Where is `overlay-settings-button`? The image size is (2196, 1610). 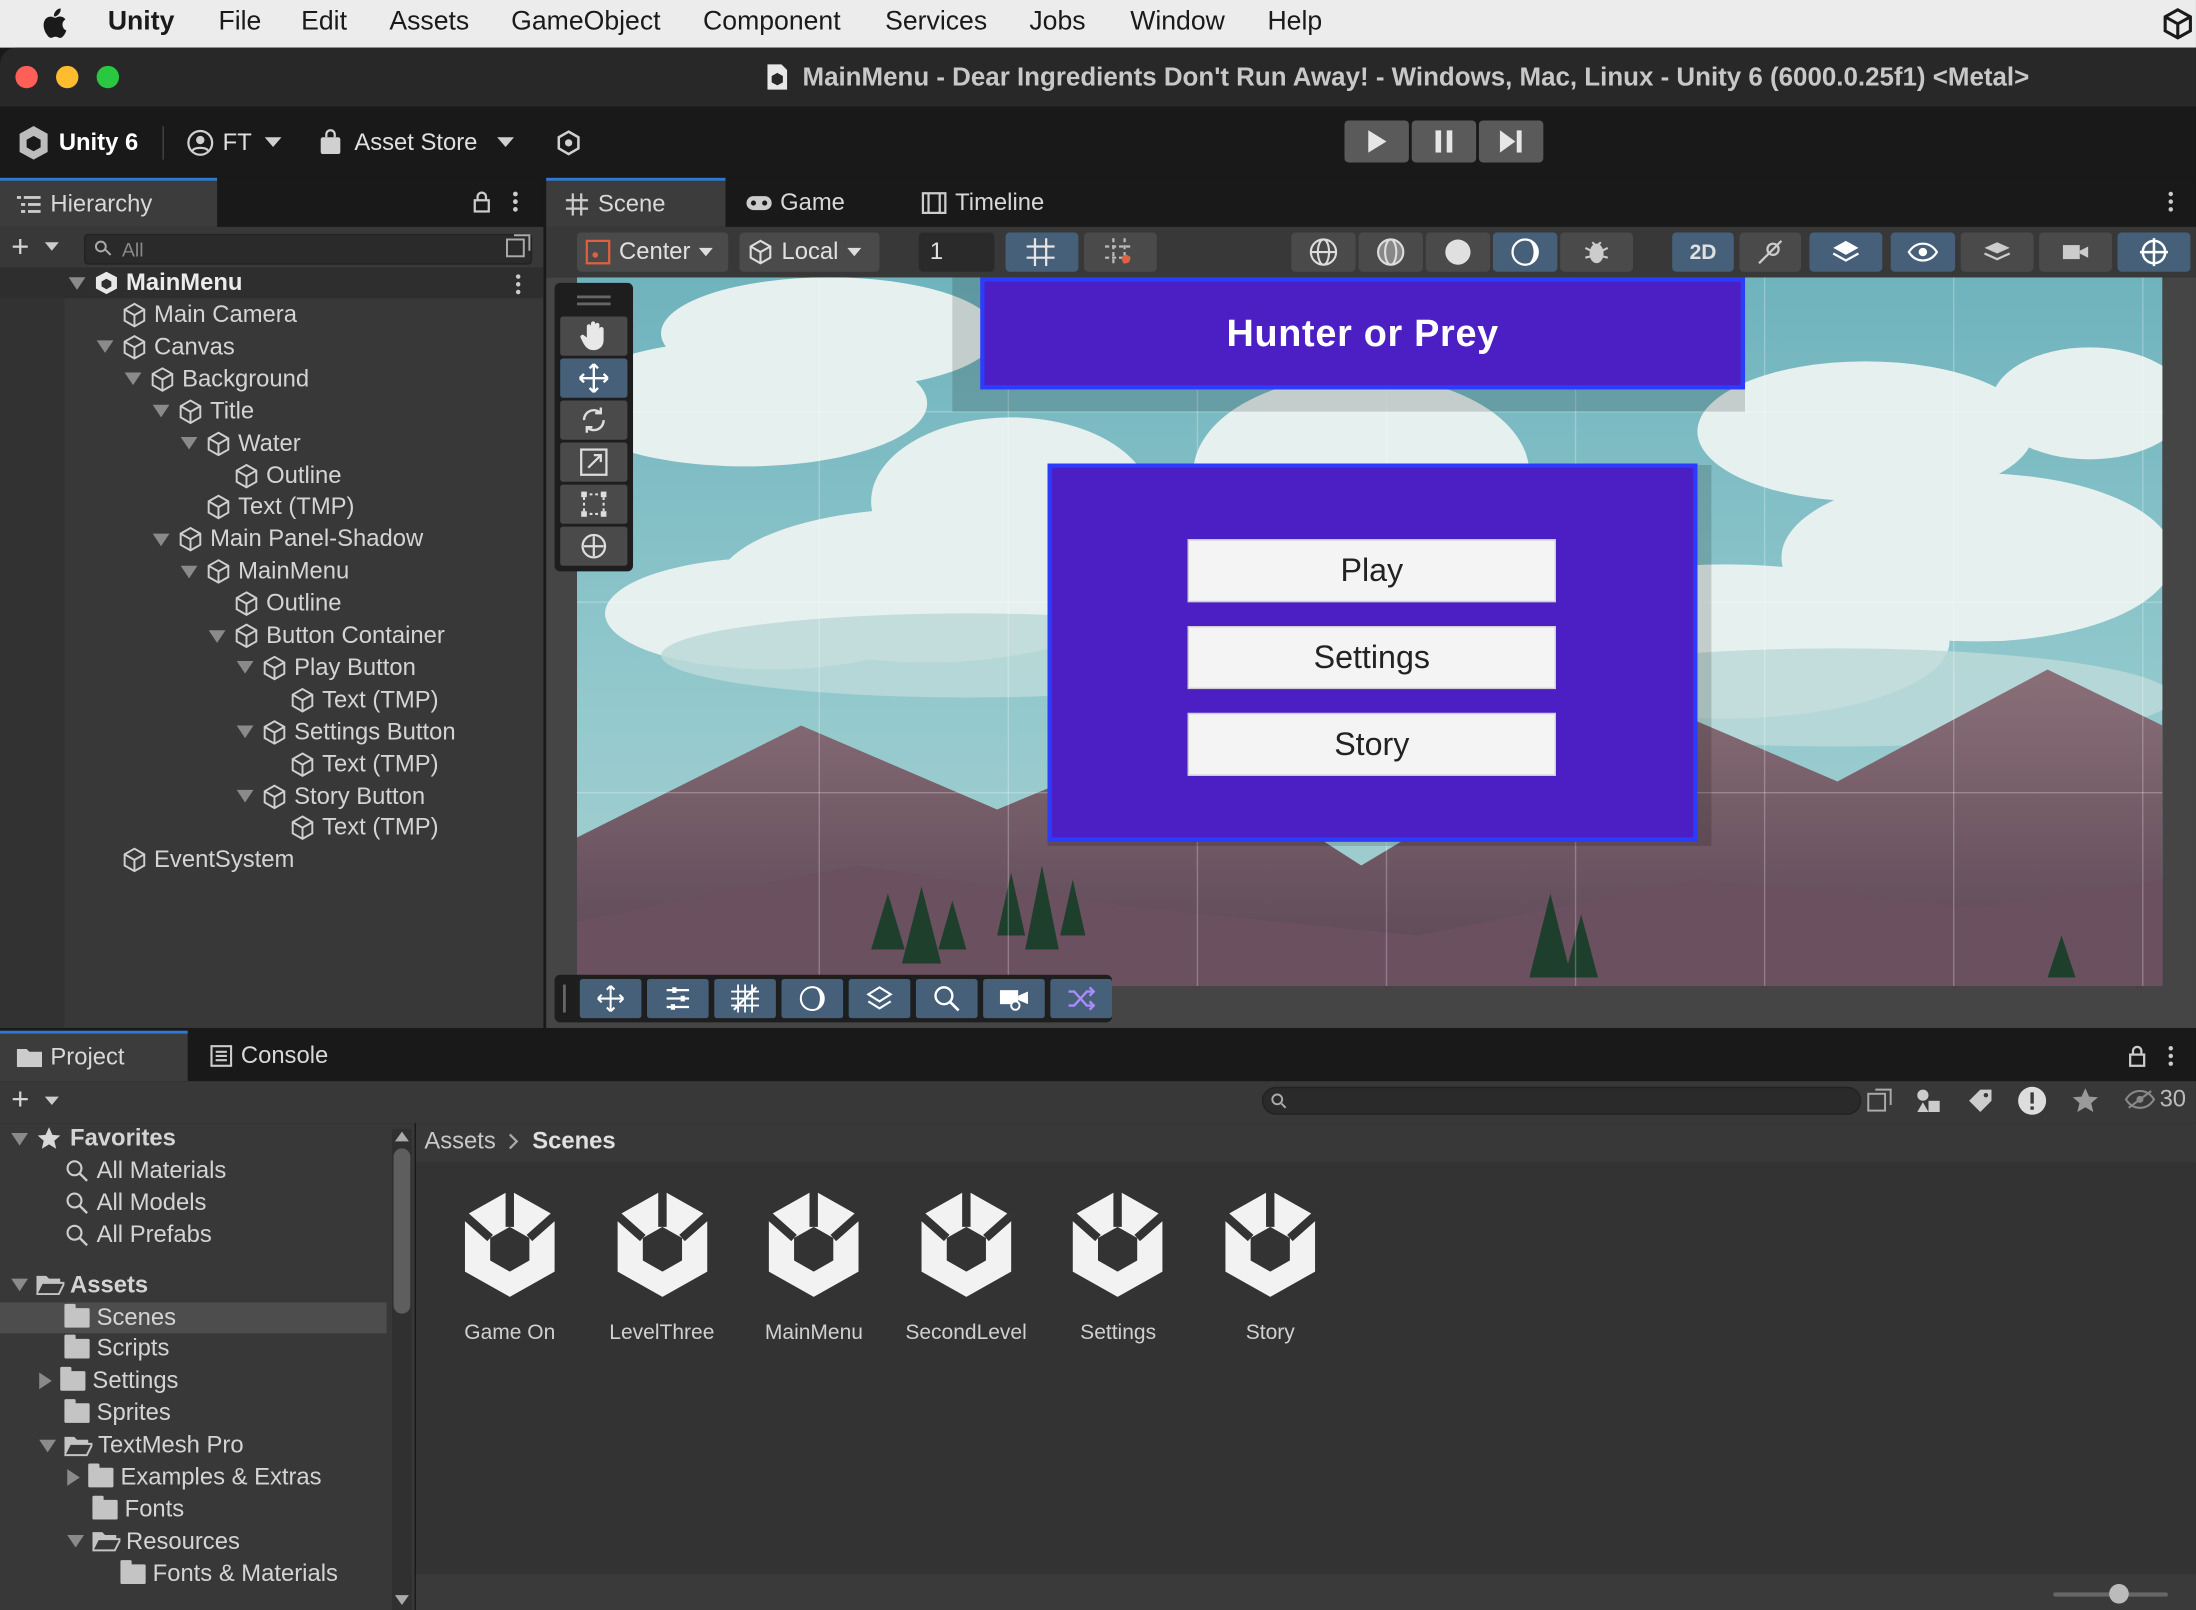 overlay-settings-button is located at coordinates (678, 998).